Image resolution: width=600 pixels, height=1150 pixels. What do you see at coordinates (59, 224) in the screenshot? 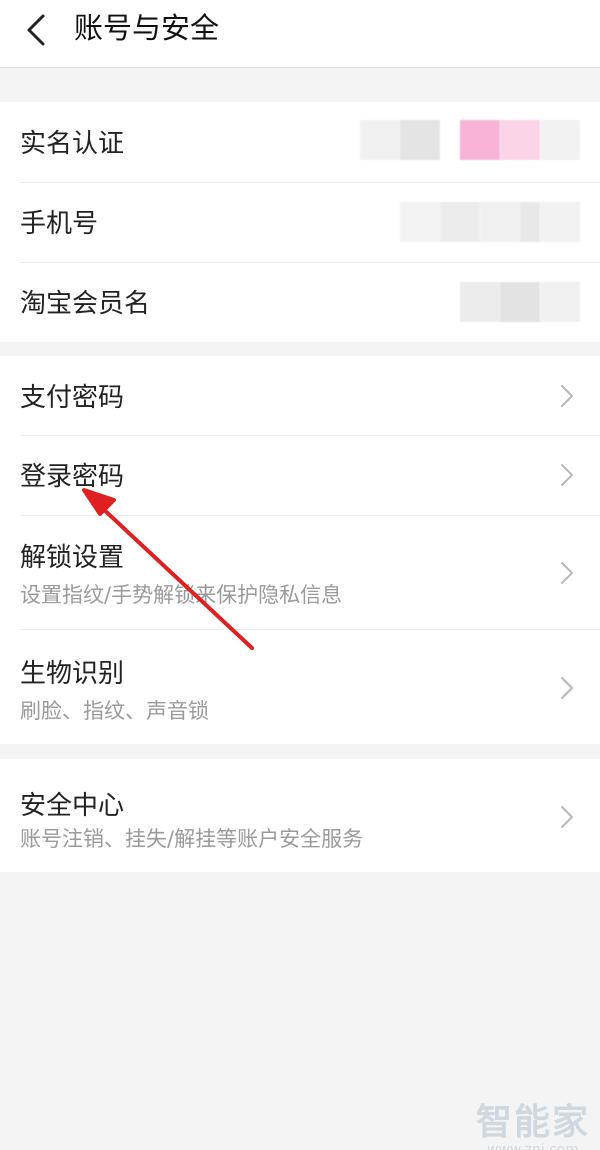
I see `phone-label: 手机号` at bounding box center [59, 224].